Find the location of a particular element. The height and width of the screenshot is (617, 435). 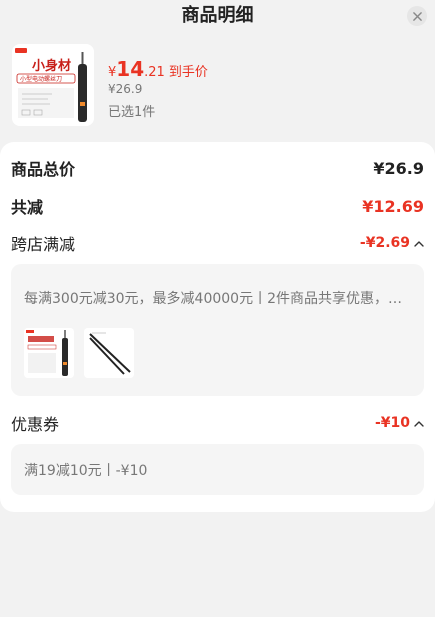

product-image-brand: 小身材 is located at coordinates (51, 66).